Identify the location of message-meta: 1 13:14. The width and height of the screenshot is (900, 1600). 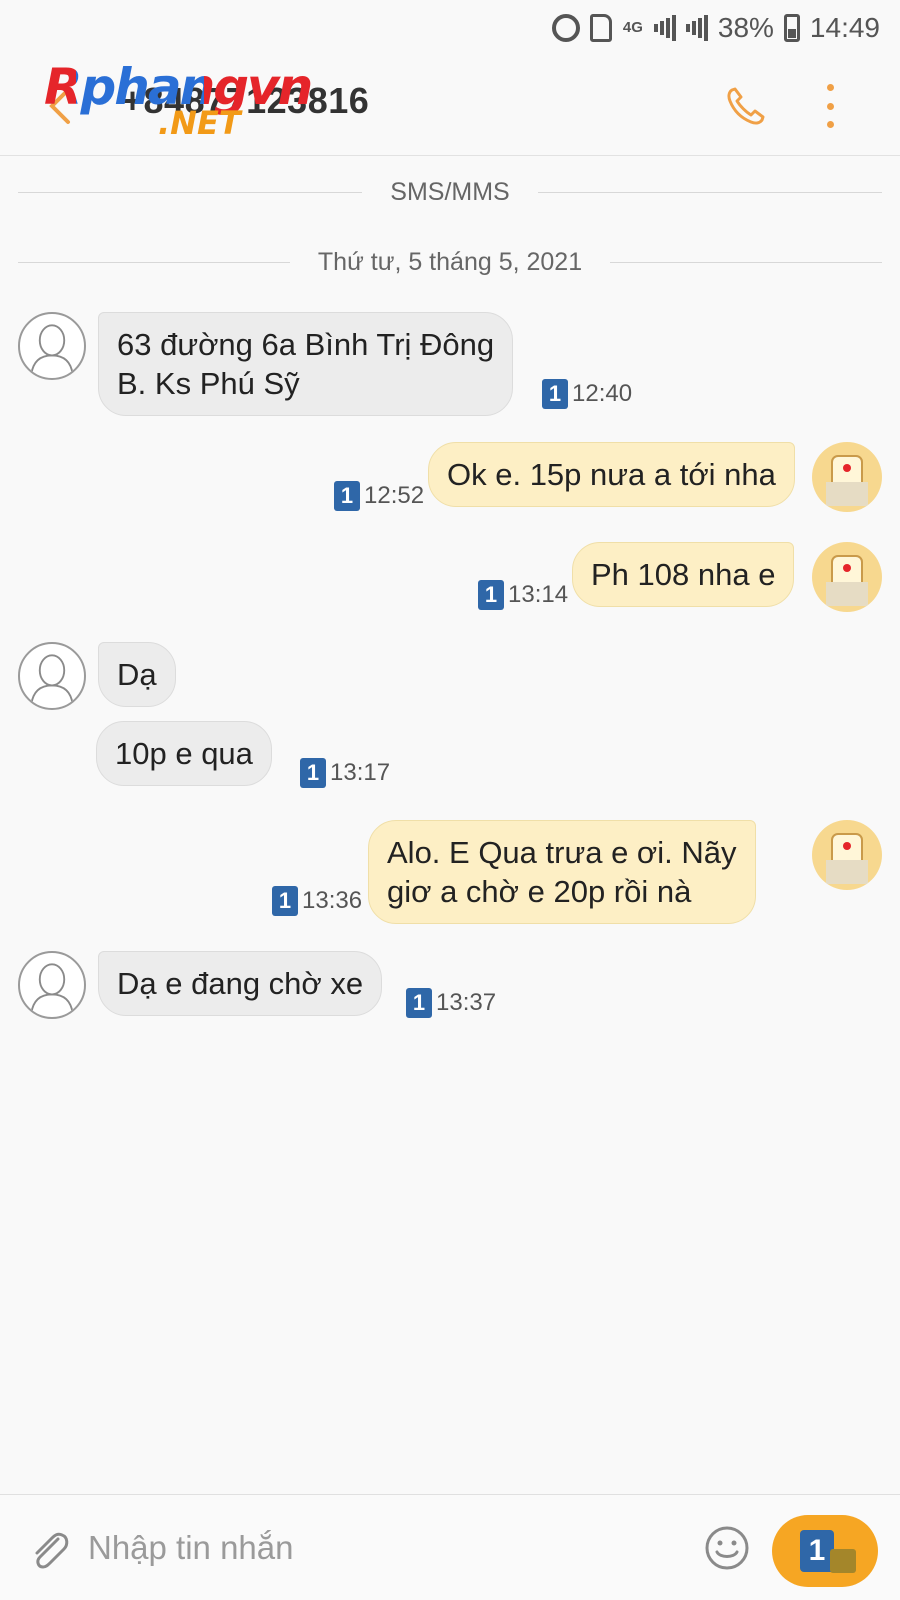
(523, 595).